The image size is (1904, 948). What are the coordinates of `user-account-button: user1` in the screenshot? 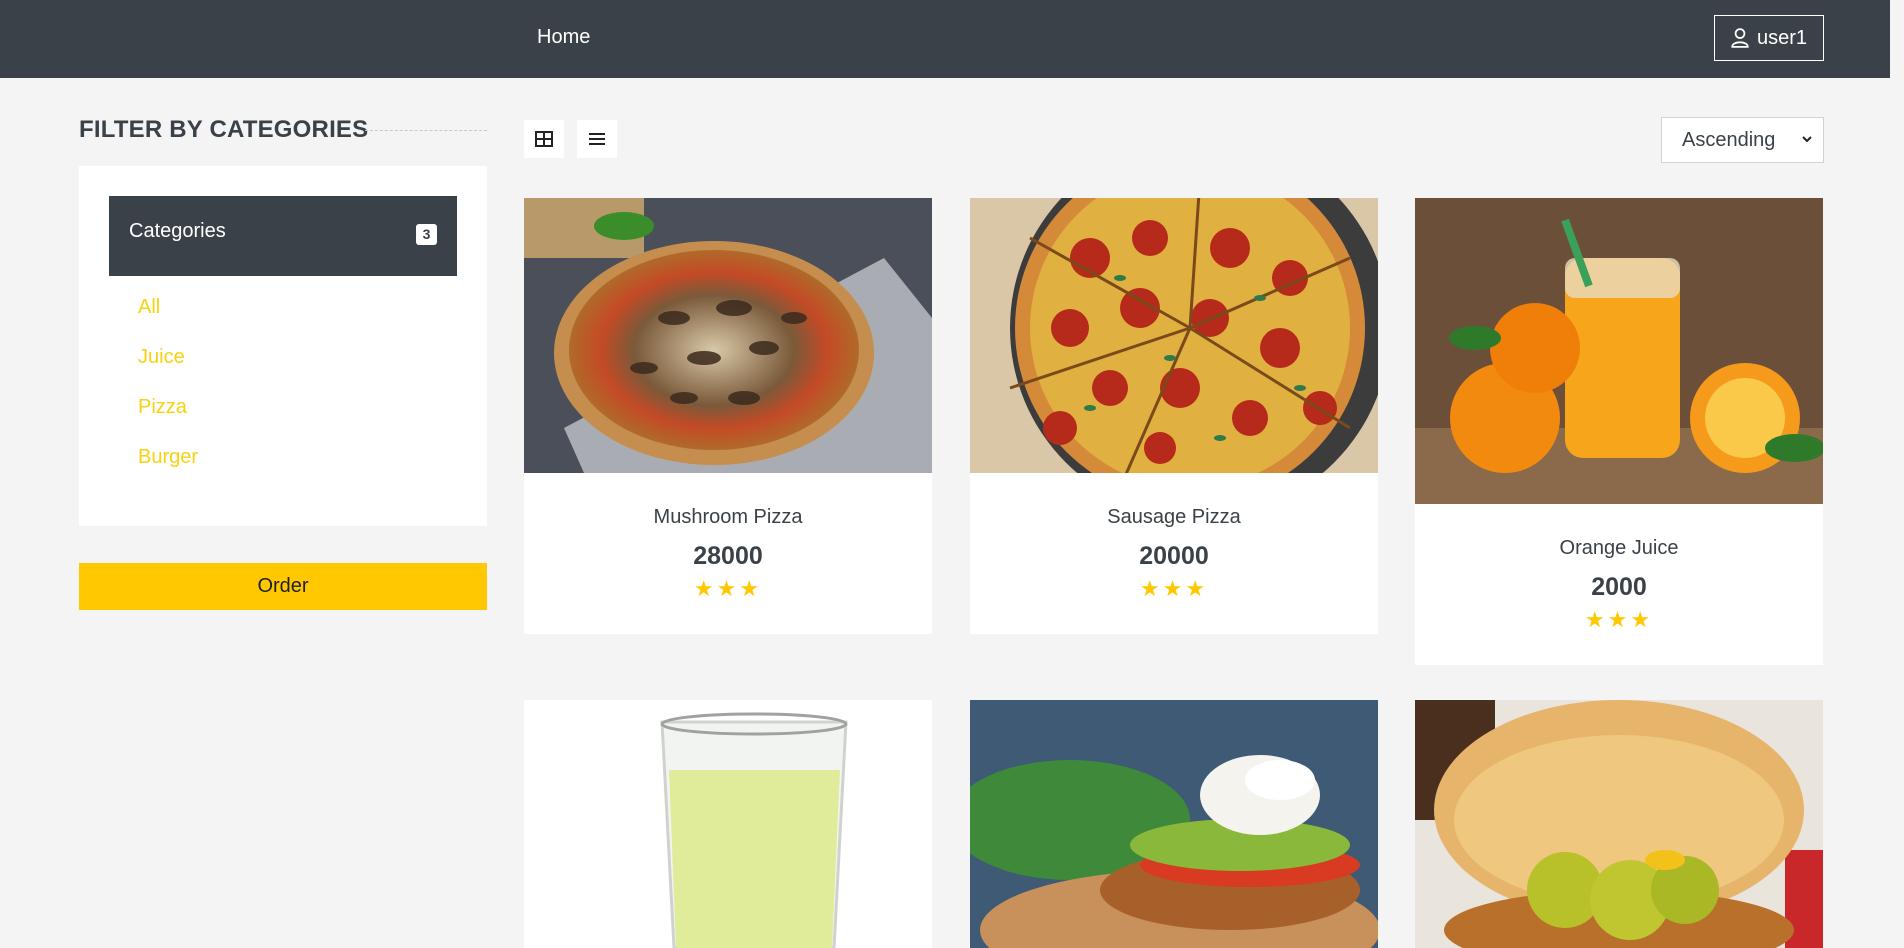 It's located at (1769, 38).